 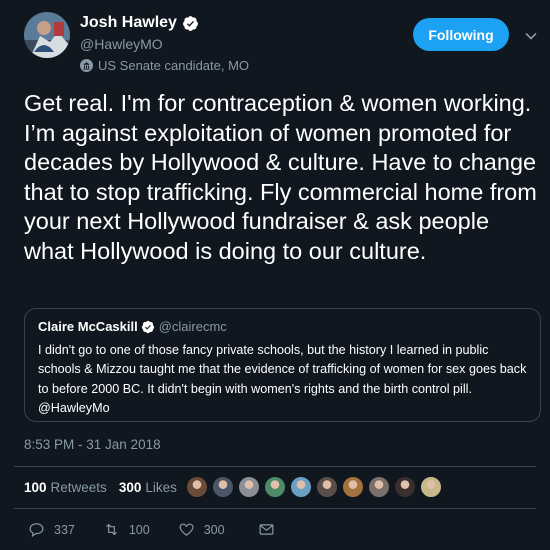 I want to click on government-building-icon, so click(x=86, y=65).